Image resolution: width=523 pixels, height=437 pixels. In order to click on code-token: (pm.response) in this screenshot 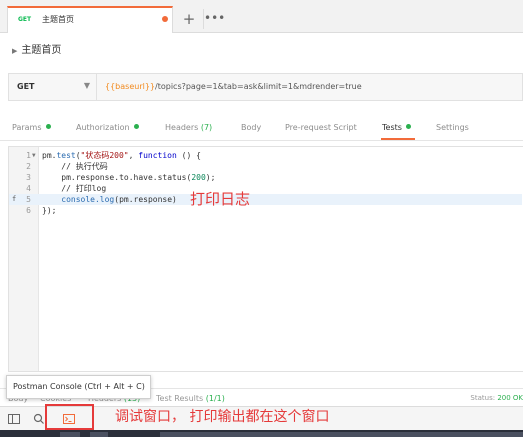, I will do `click(145, 199)`.